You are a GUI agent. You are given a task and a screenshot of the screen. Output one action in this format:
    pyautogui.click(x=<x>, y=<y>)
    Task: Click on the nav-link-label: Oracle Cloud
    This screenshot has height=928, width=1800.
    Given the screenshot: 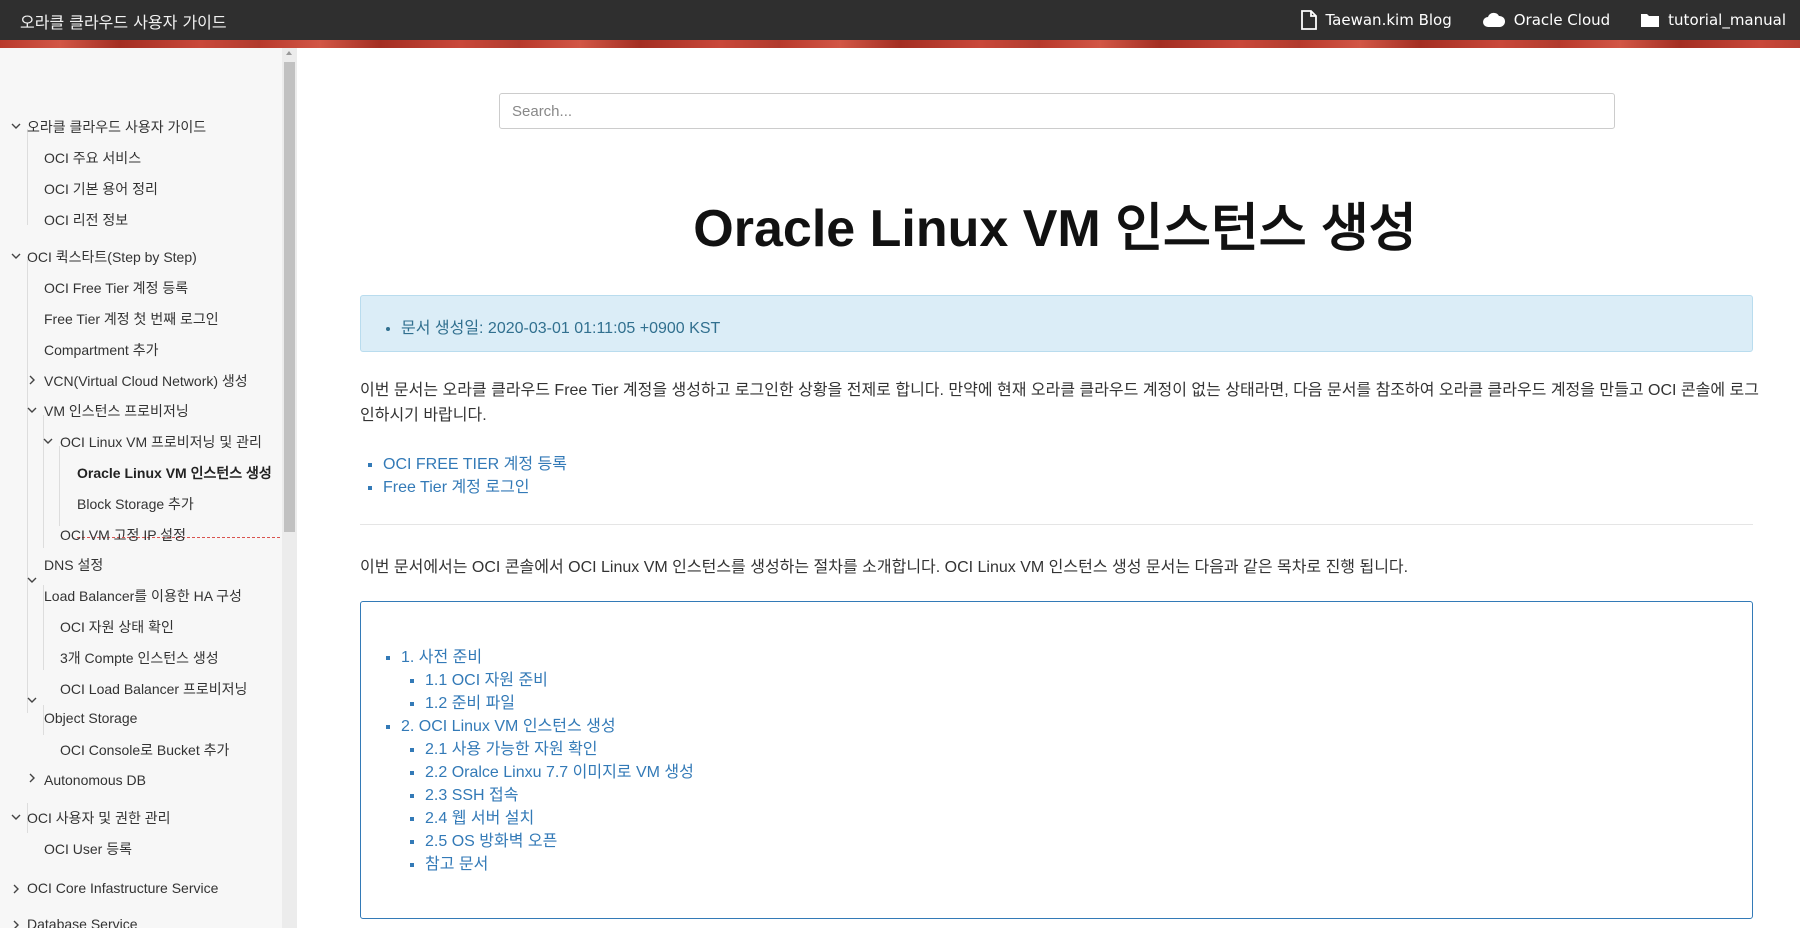 What is the action you would take?
    pyautogui.click(x=1562, y=20)
    